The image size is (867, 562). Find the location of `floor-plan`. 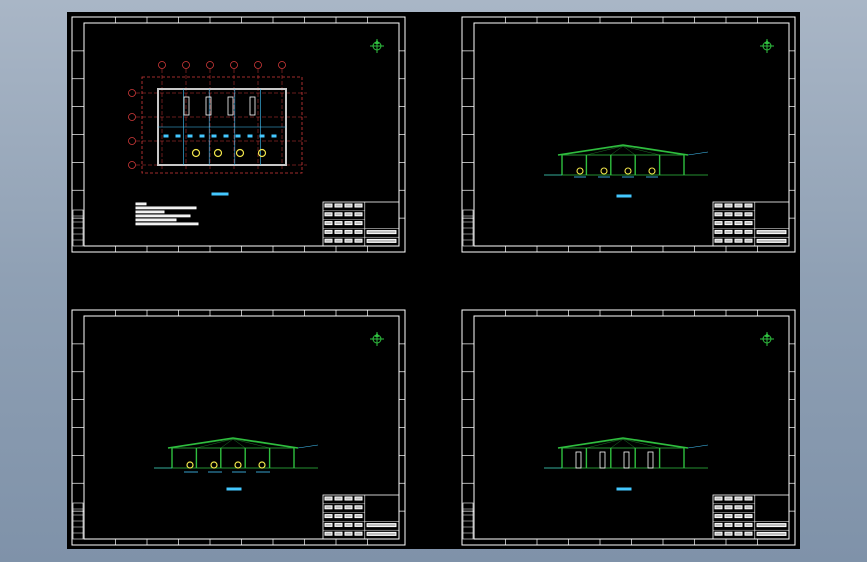

floor-plan is located at coordinates (217, 128).